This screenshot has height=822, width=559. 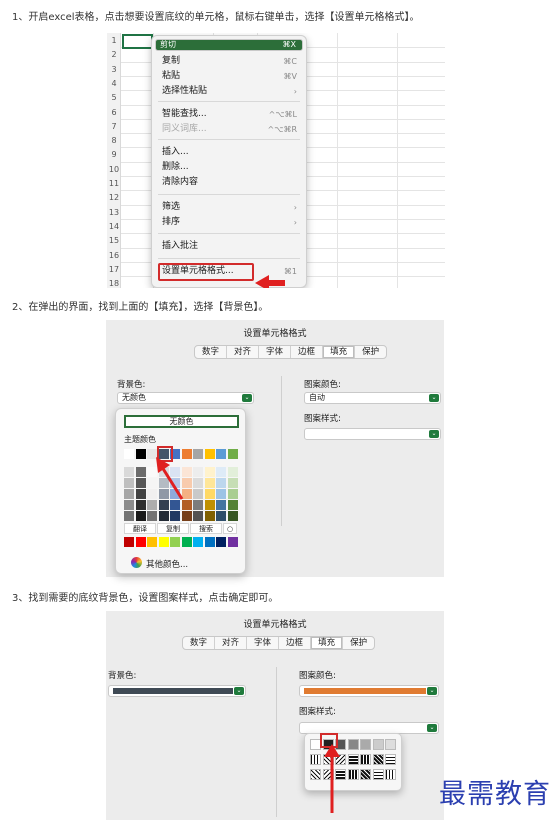 What do you see at coordinates (229, 182) in the screenshot?
I see `context-menu-item: 清除内容` at bounding box center [229, 182].